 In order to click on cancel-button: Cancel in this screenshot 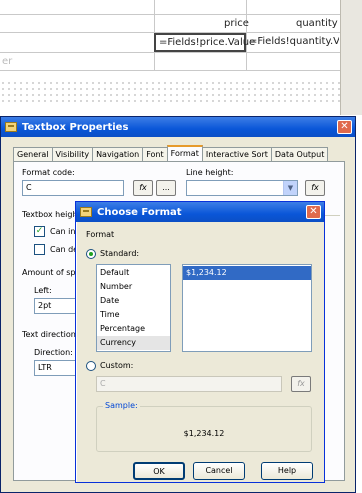, I will do `click(219, 471)`.